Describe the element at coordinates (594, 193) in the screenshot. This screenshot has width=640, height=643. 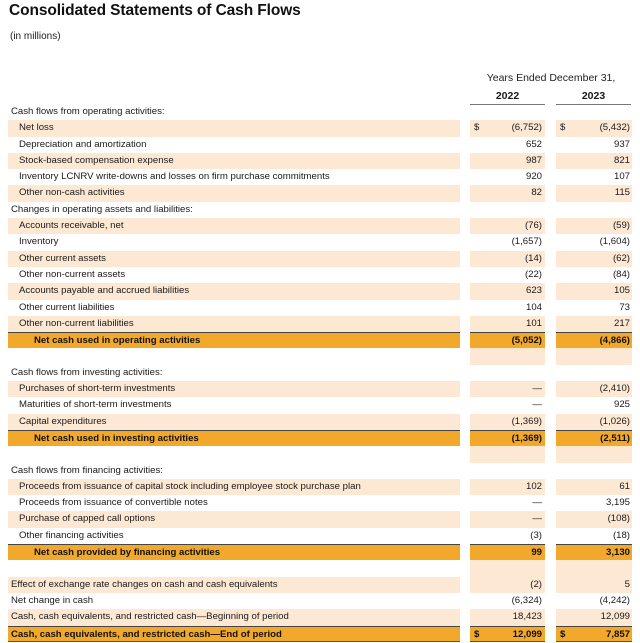
I see `value-2023: 115` at that location.